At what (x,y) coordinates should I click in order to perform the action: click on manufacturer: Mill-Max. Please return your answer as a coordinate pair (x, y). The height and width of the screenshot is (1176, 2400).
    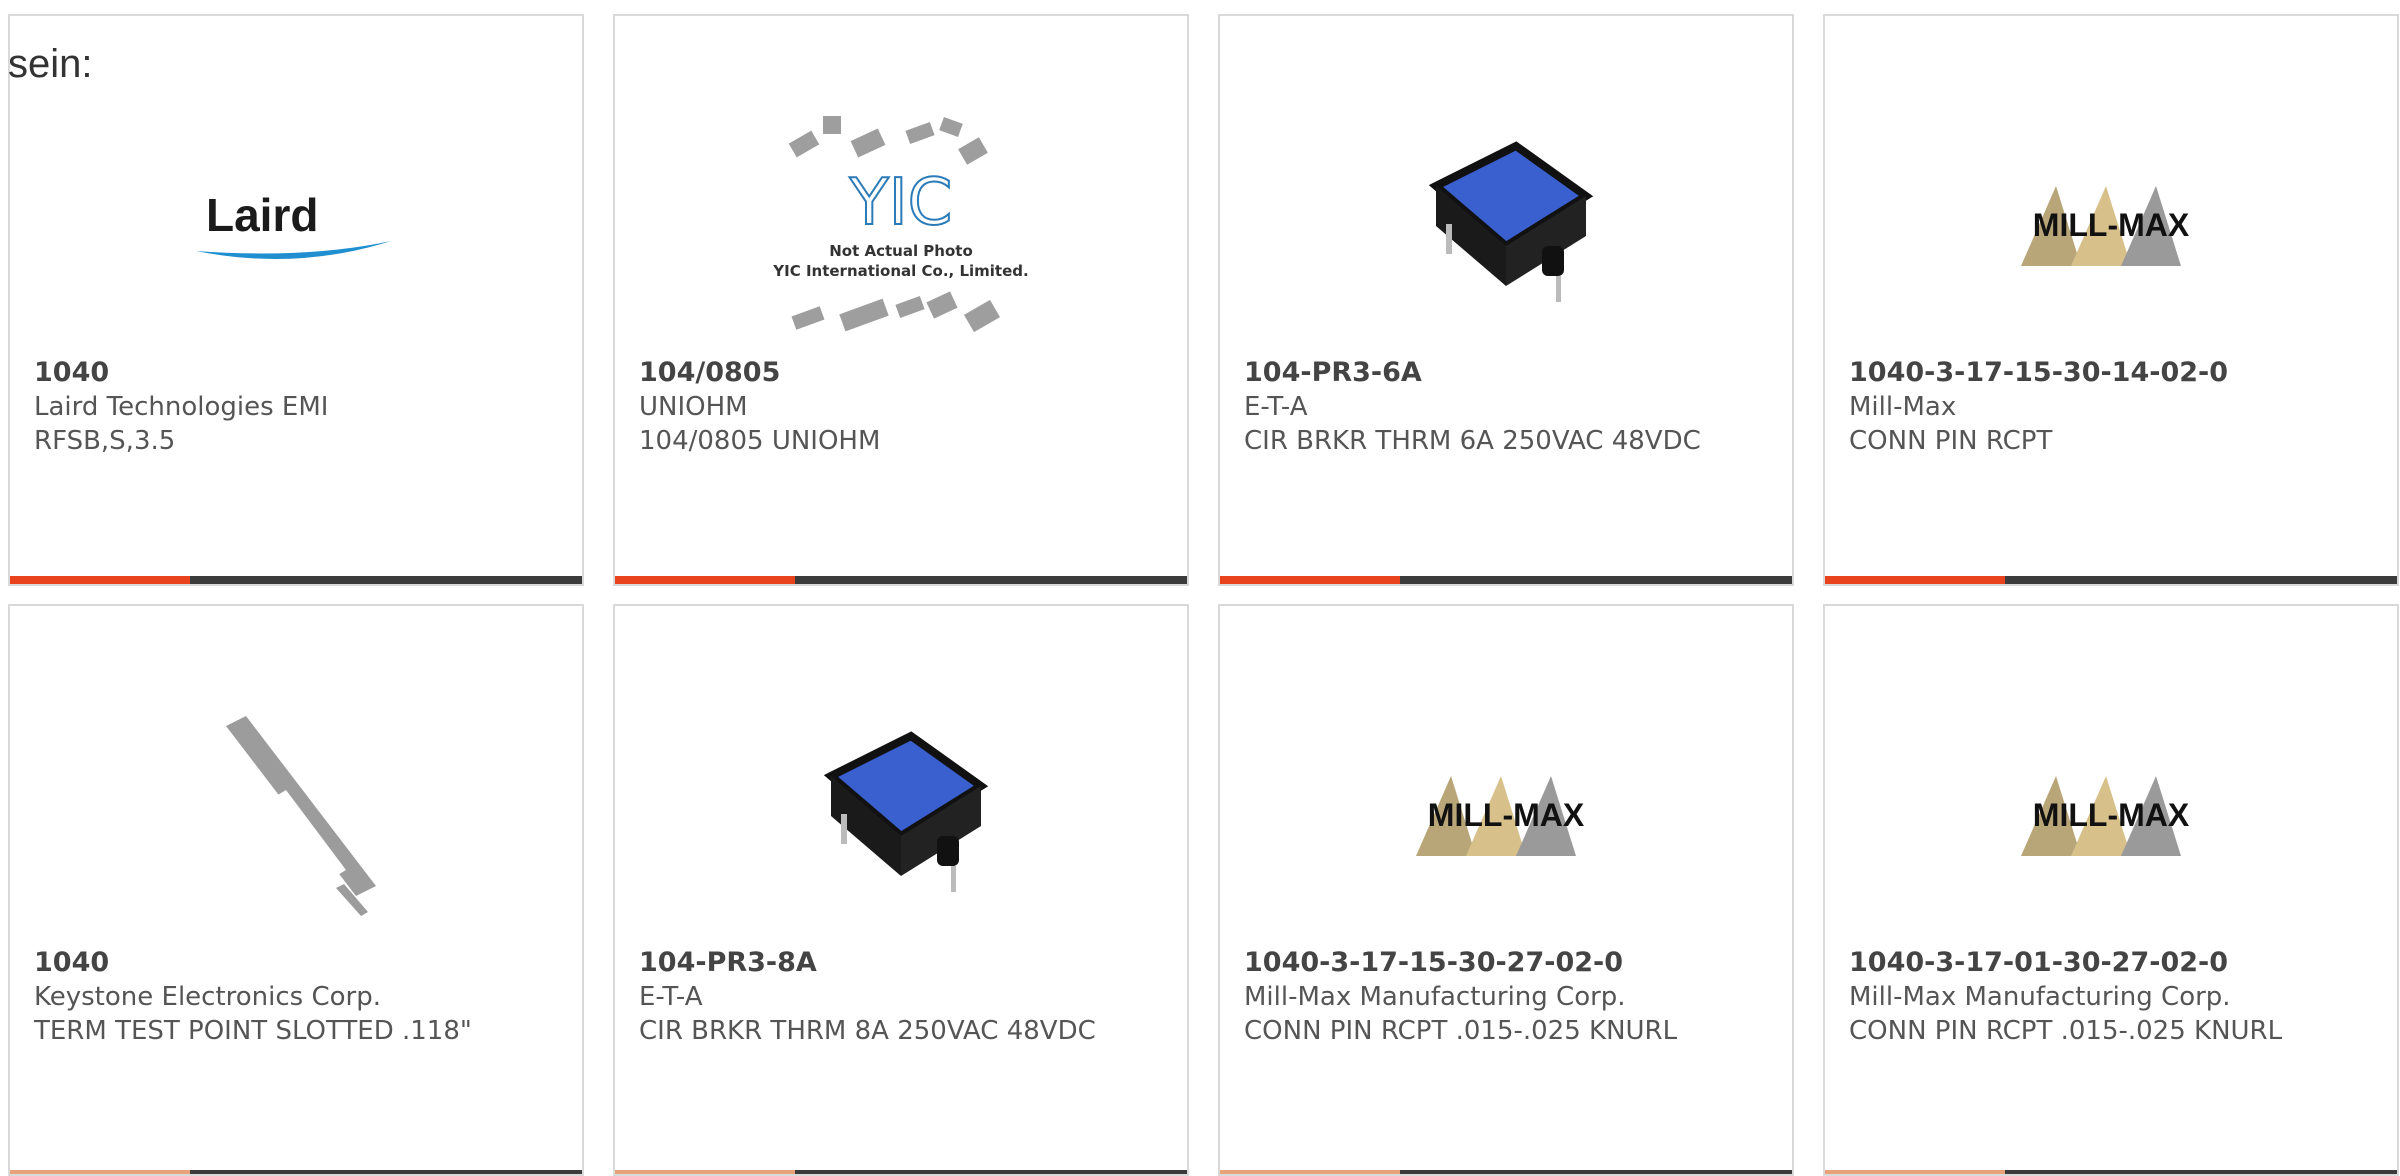
    Looking at the image, I should click on (1903, 407).